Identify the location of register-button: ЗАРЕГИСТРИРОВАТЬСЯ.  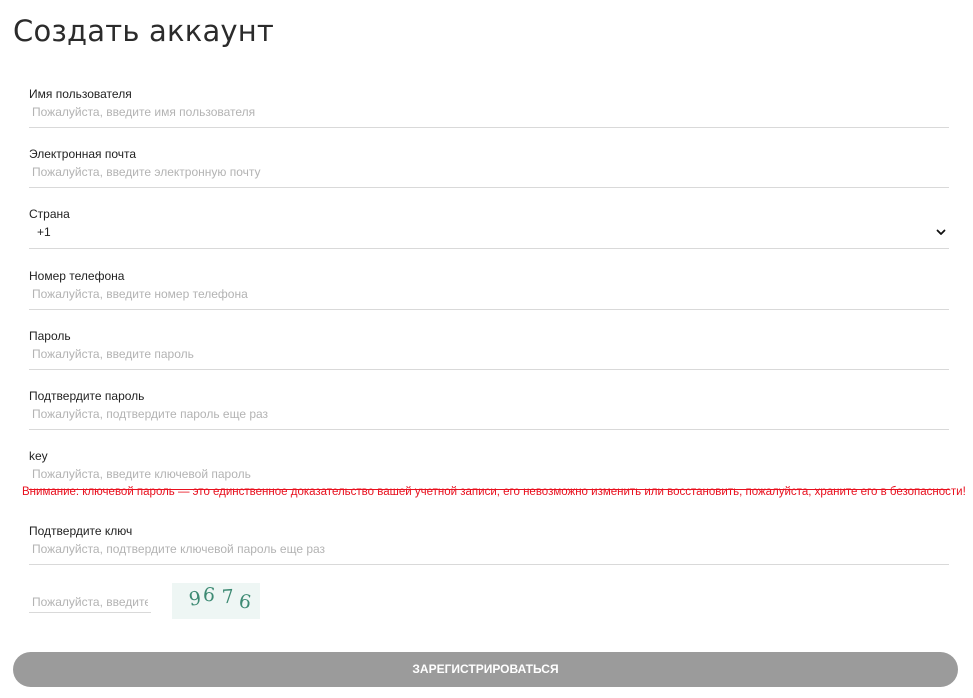
(485, 669).